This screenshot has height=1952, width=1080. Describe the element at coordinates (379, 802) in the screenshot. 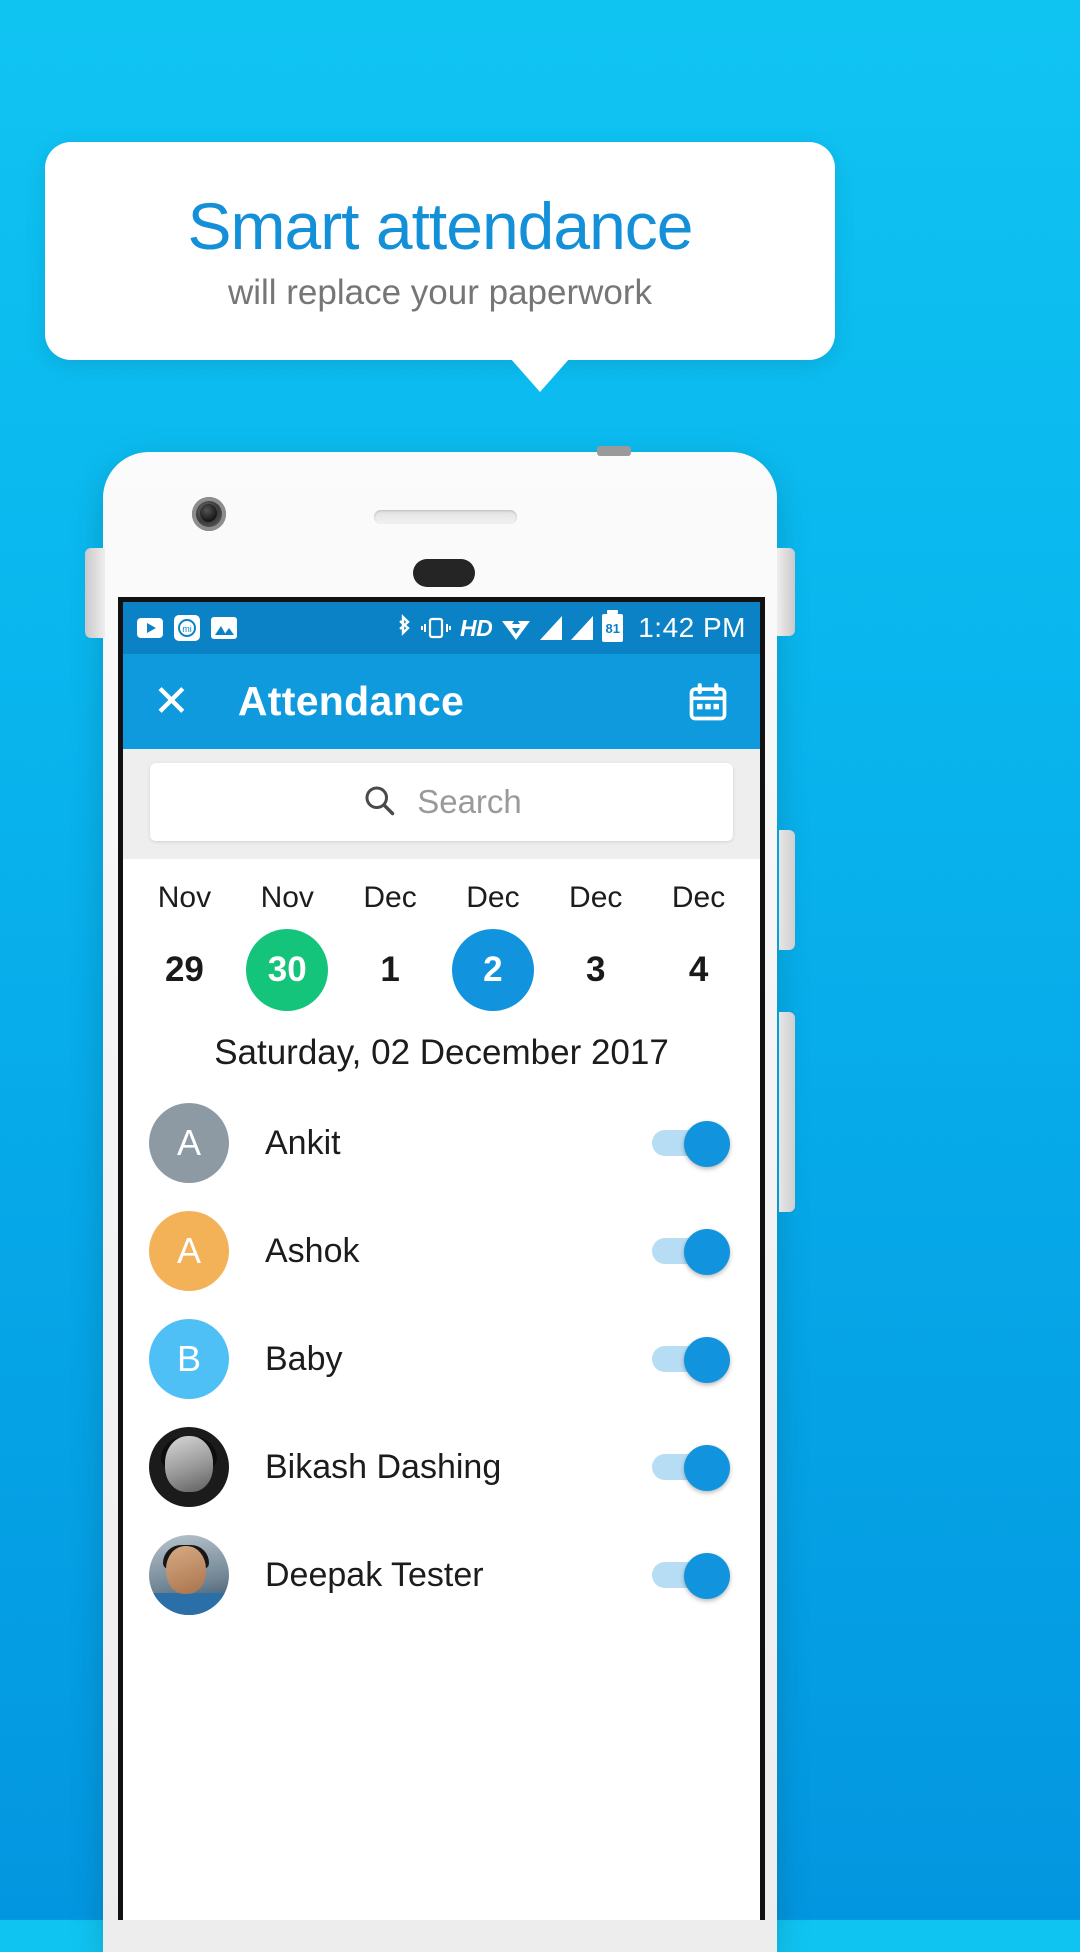

I see `search-icon` at that location.